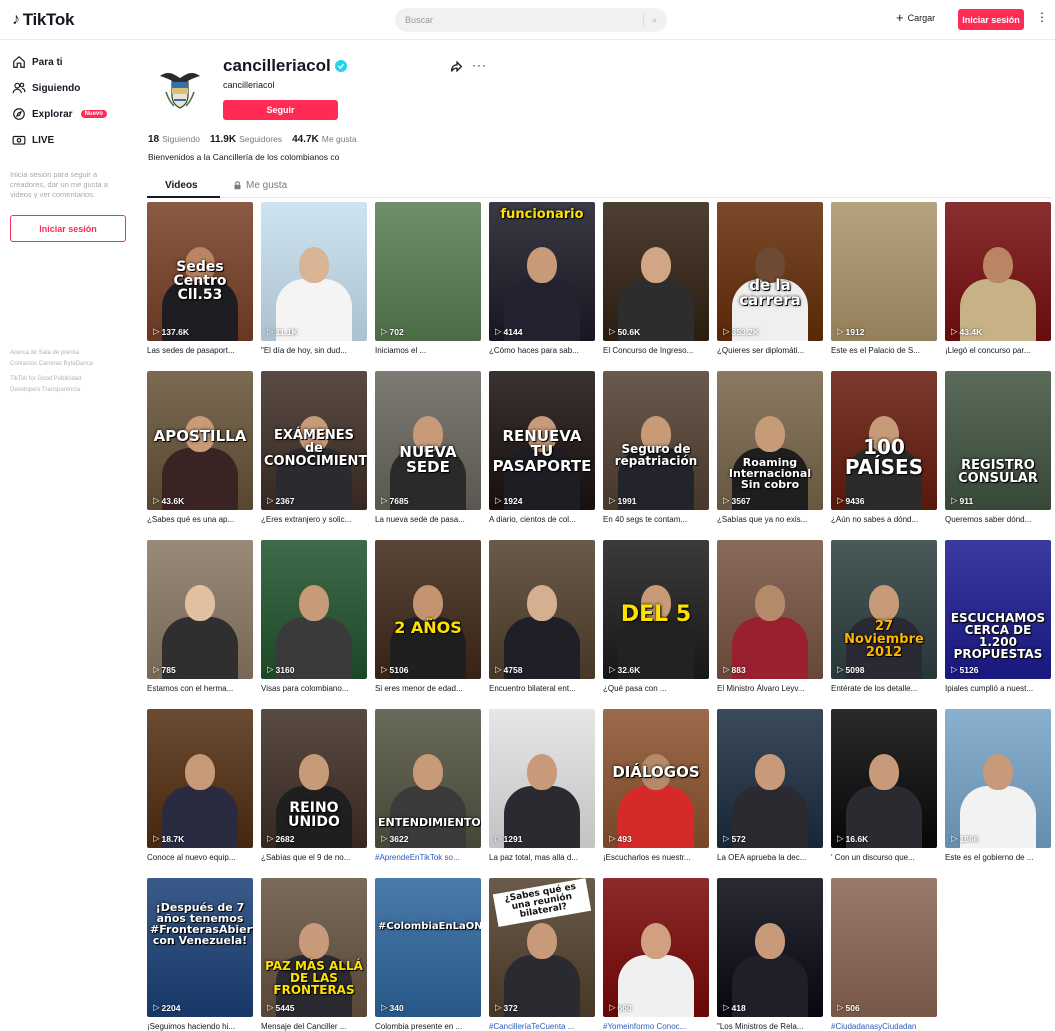 This screenshot has width=1055, height=1031. I want to click on share-icon, so click(456, 69).